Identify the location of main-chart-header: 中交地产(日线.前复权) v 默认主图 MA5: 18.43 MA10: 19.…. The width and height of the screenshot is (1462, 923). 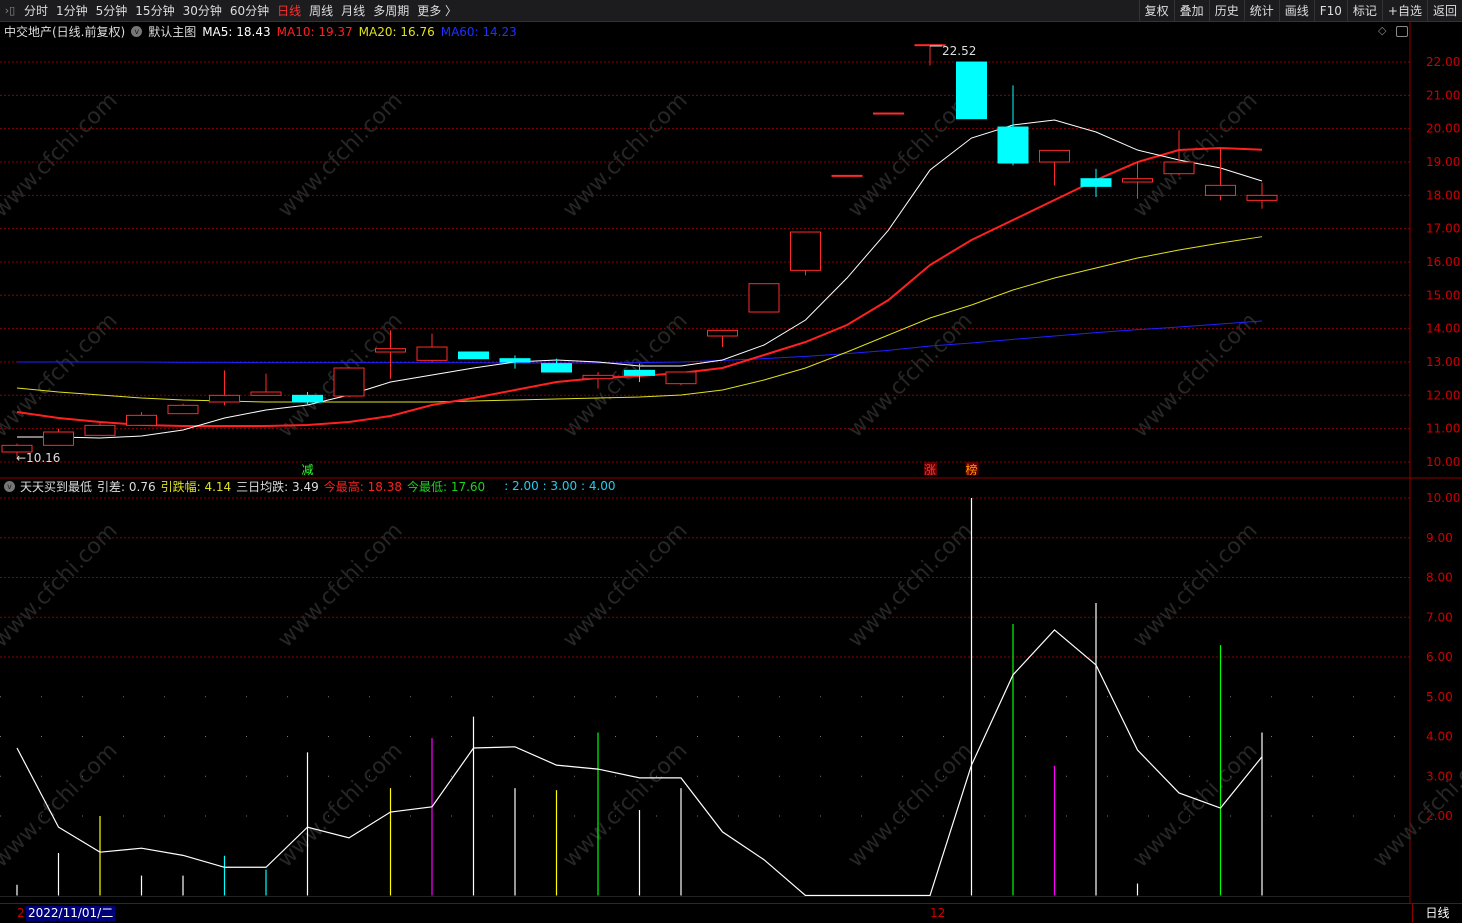
(260, 31).